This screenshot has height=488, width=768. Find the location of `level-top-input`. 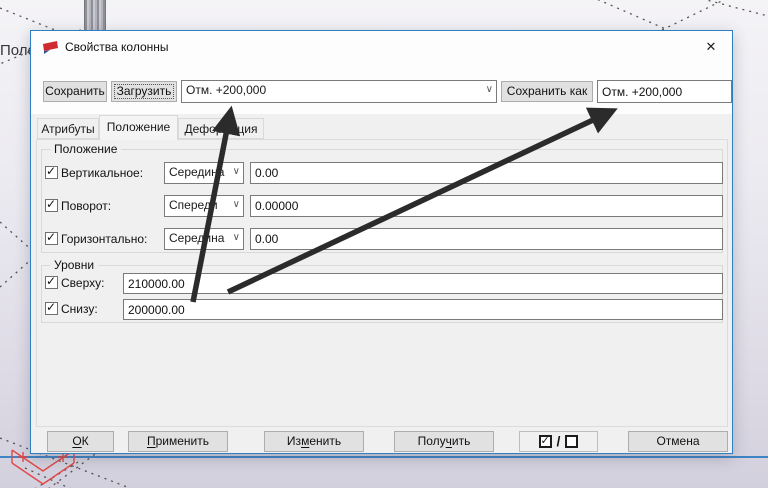

level-top-input is located at coordinates (423, 283).